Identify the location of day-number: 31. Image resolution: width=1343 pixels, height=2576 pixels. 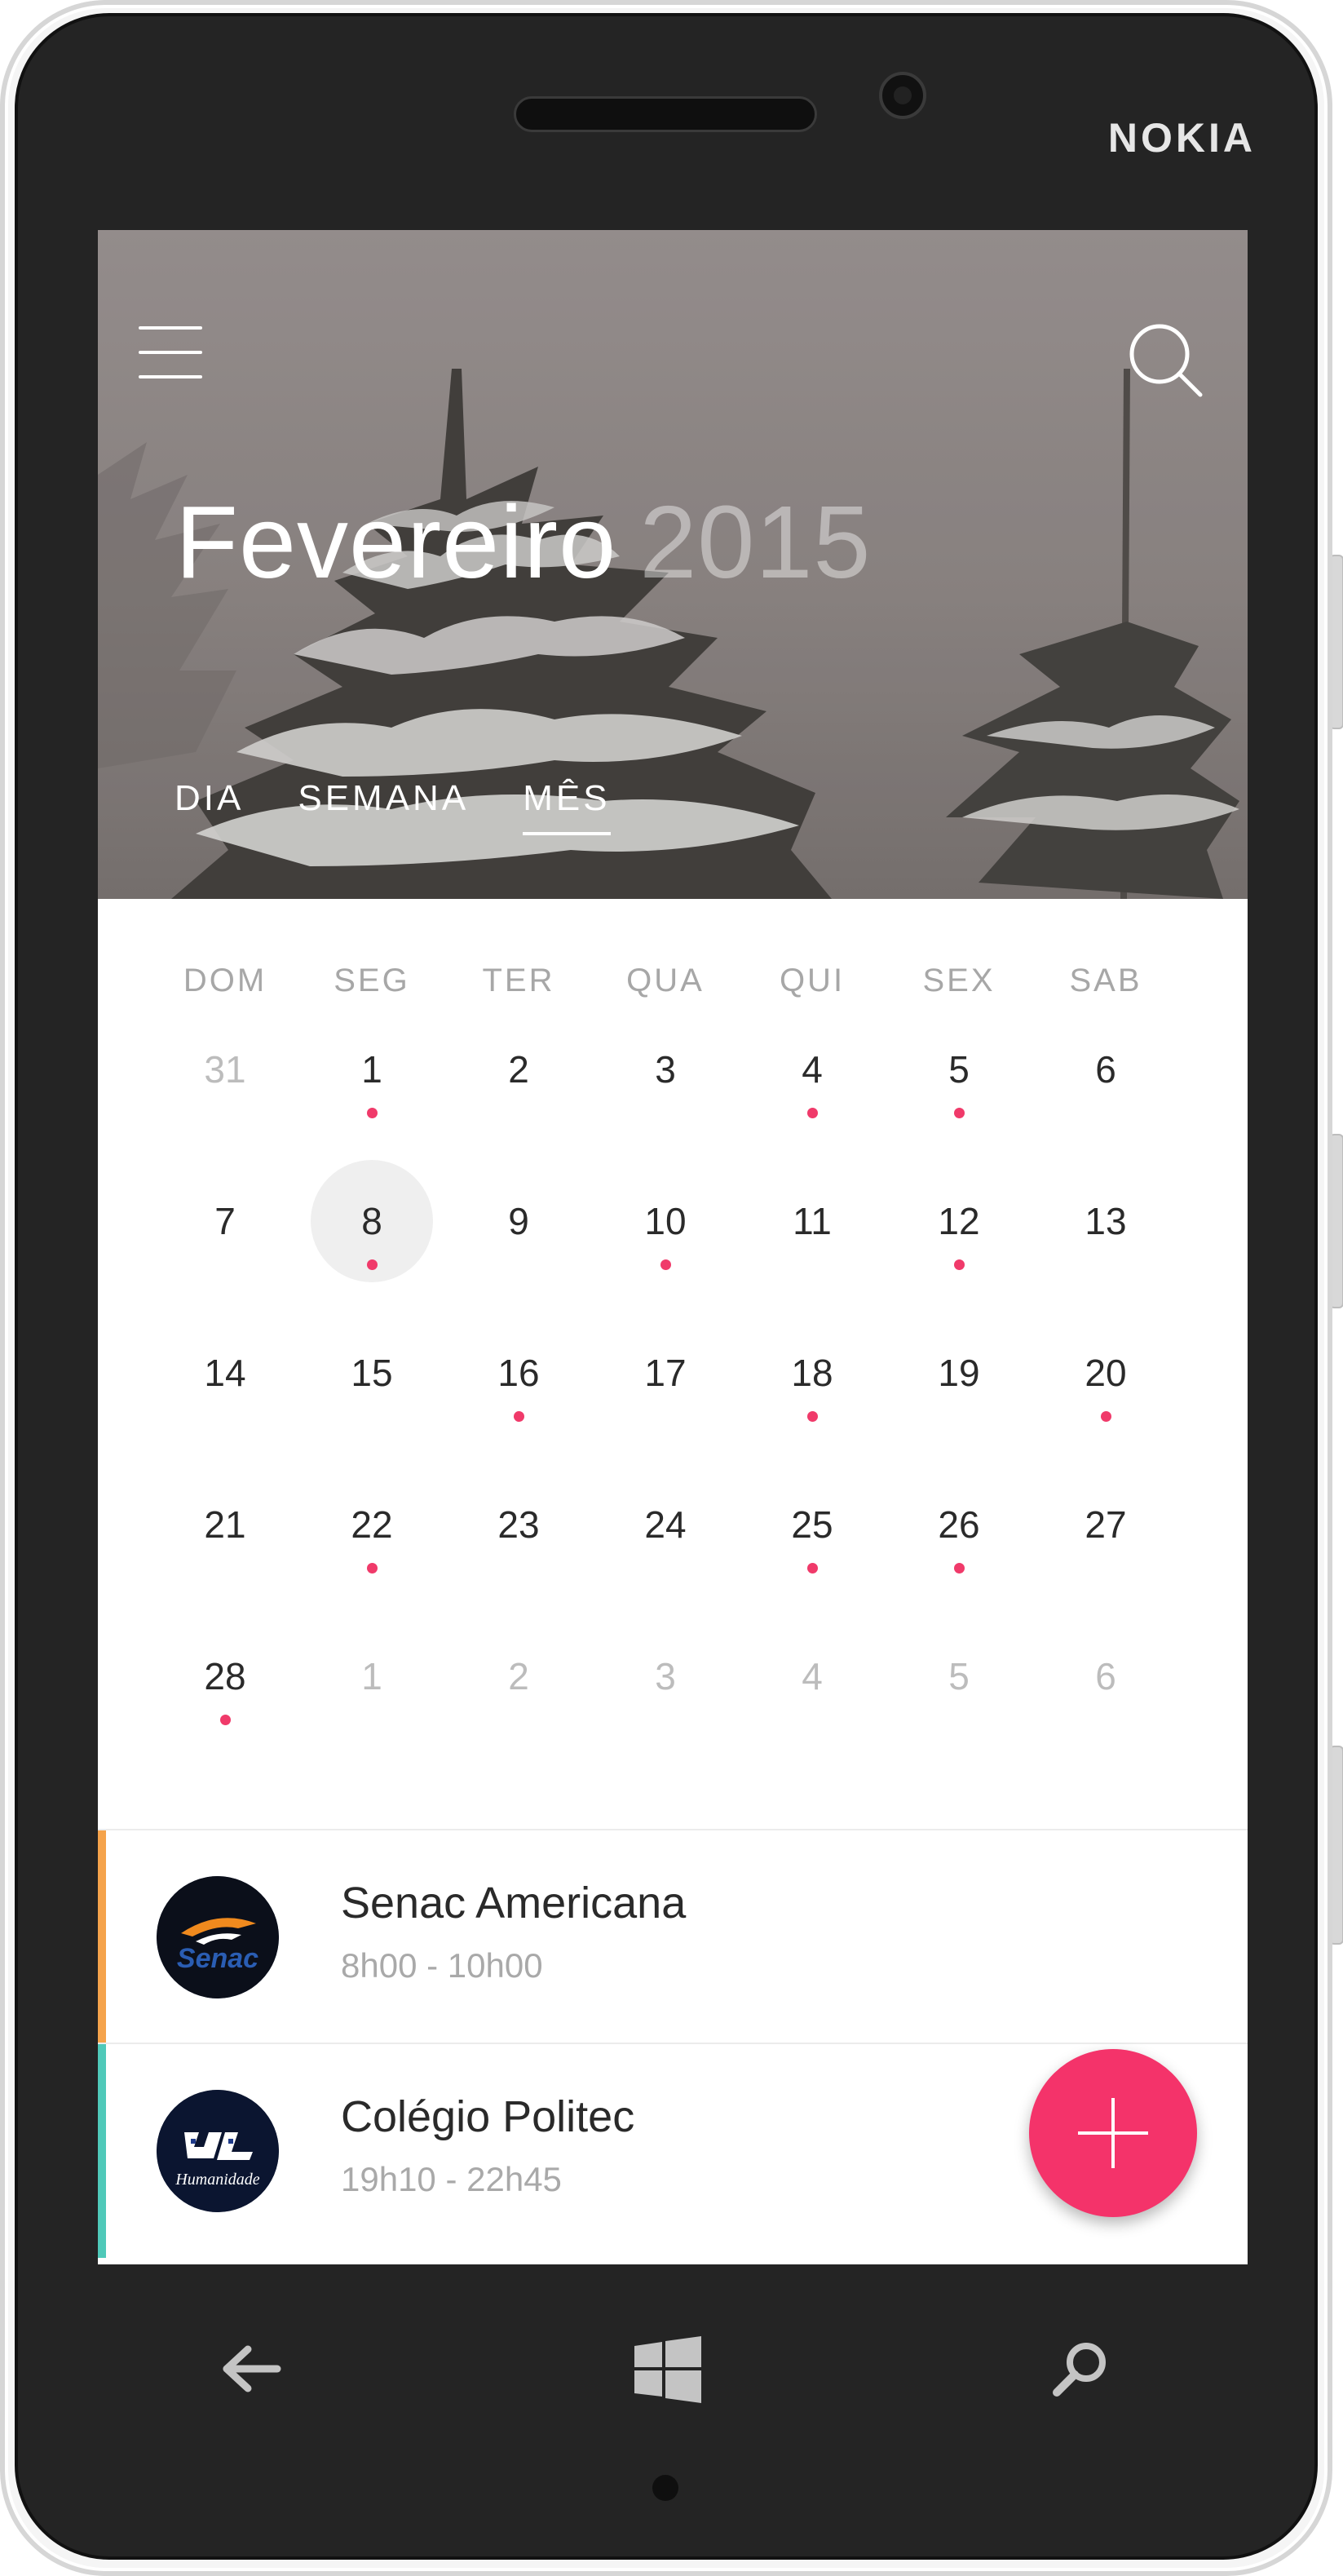
(225, 1069).